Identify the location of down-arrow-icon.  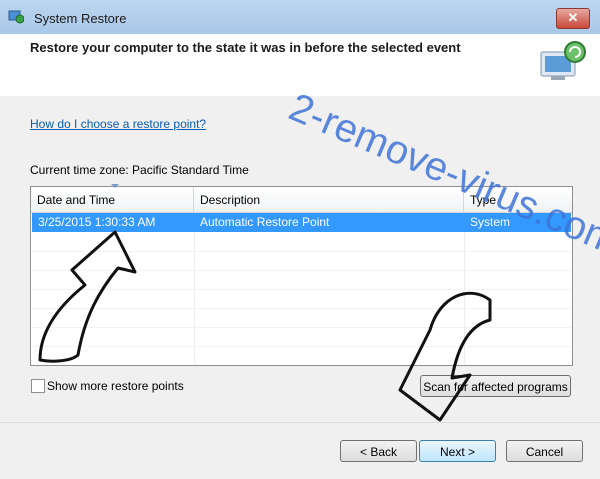
(445, 356).